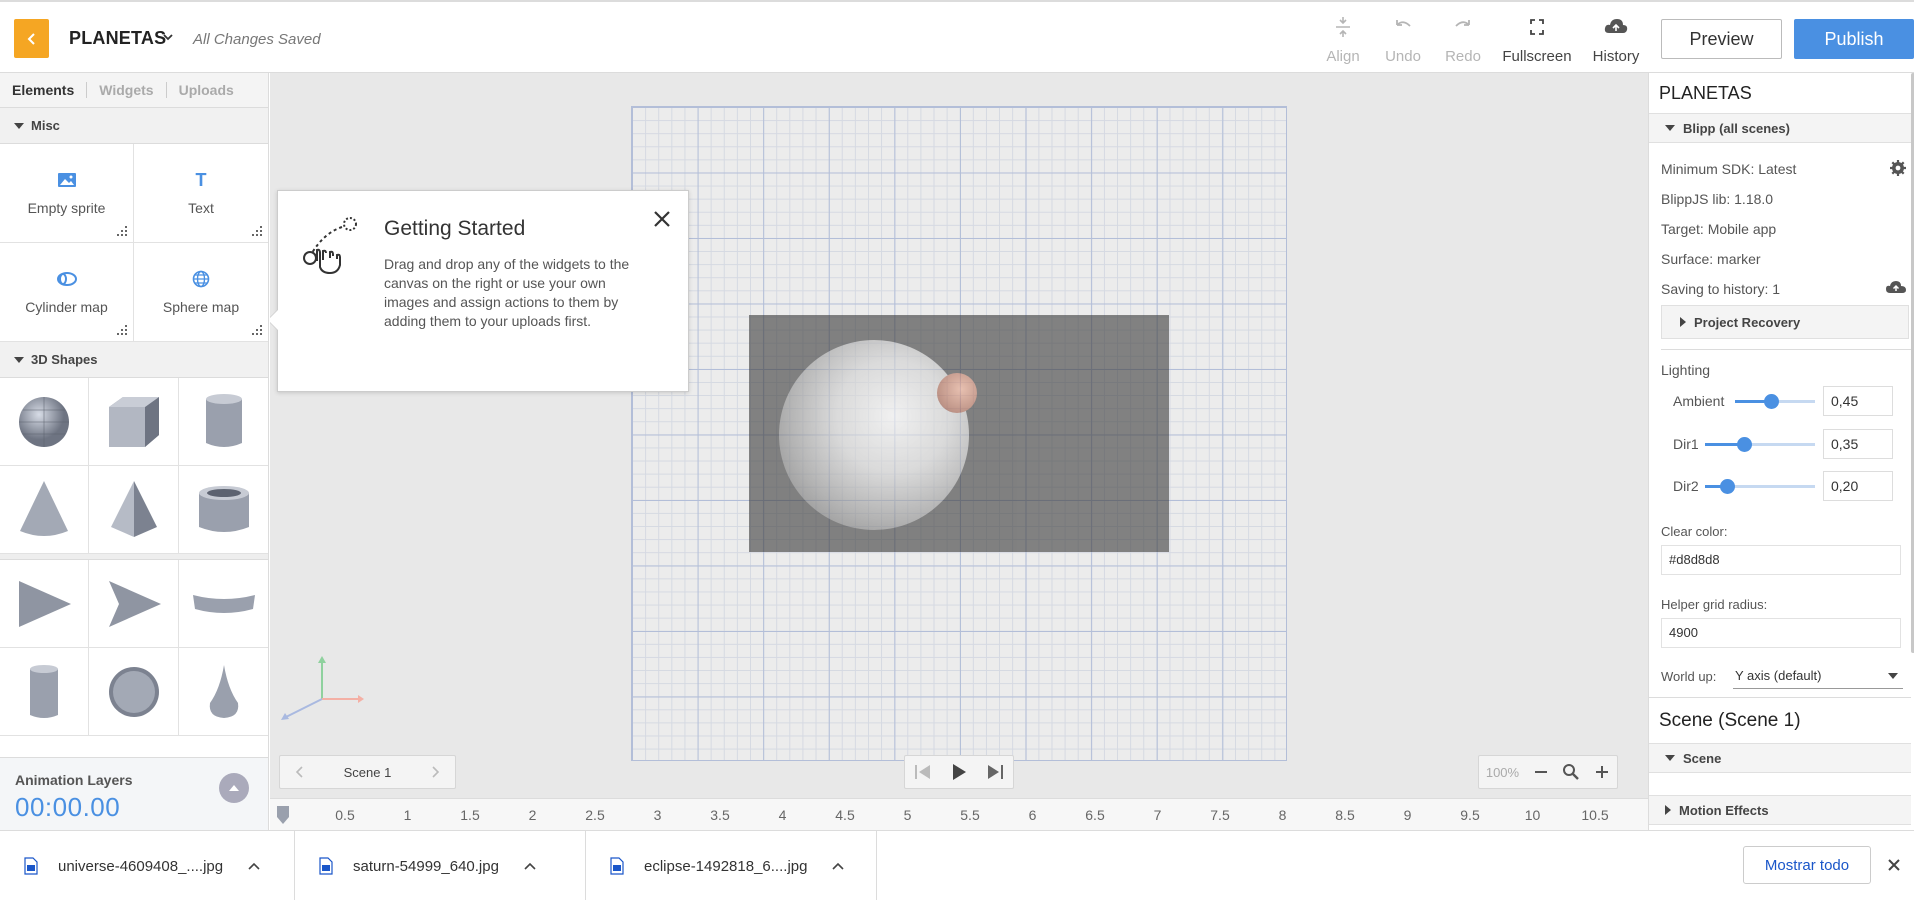  I want to click on widget-label: Sphere map, so click(201, 307).